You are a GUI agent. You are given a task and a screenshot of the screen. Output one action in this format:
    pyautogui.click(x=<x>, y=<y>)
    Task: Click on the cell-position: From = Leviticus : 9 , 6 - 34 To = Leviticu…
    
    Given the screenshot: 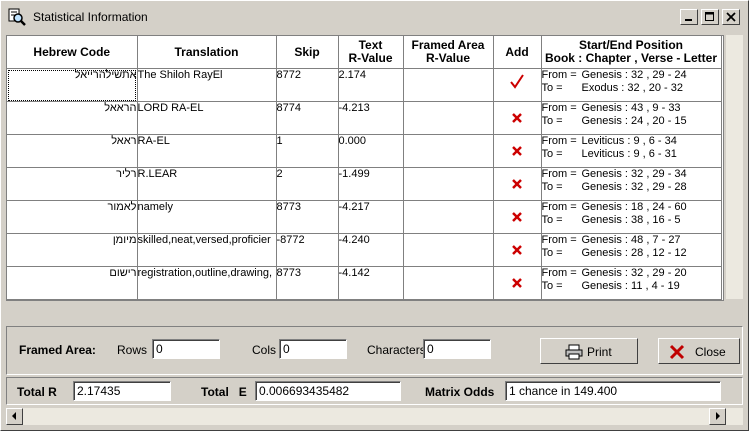 What is the action you would take?
    pyautogui.click(x=631, y=151)
    